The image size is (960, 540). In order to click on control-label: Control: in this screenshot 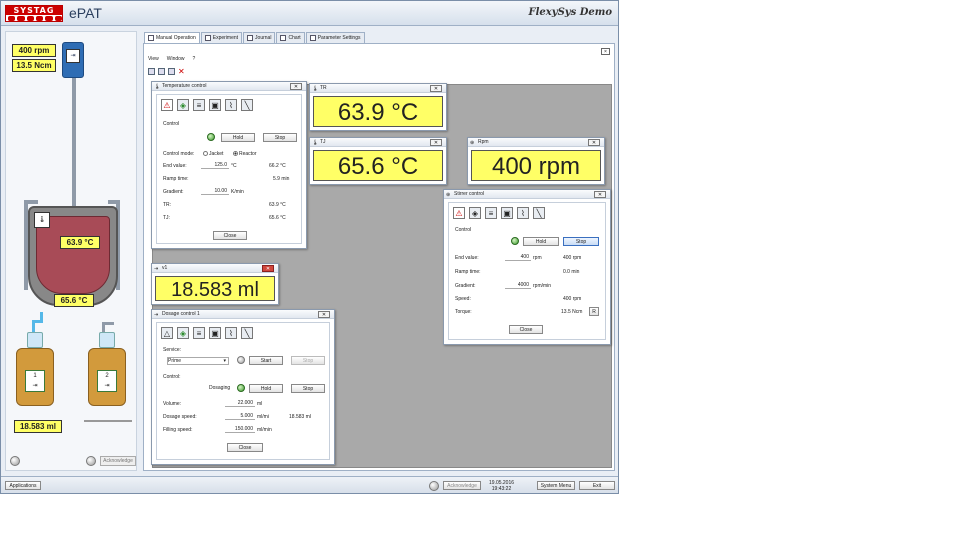, I will do `click(172, 377)`.